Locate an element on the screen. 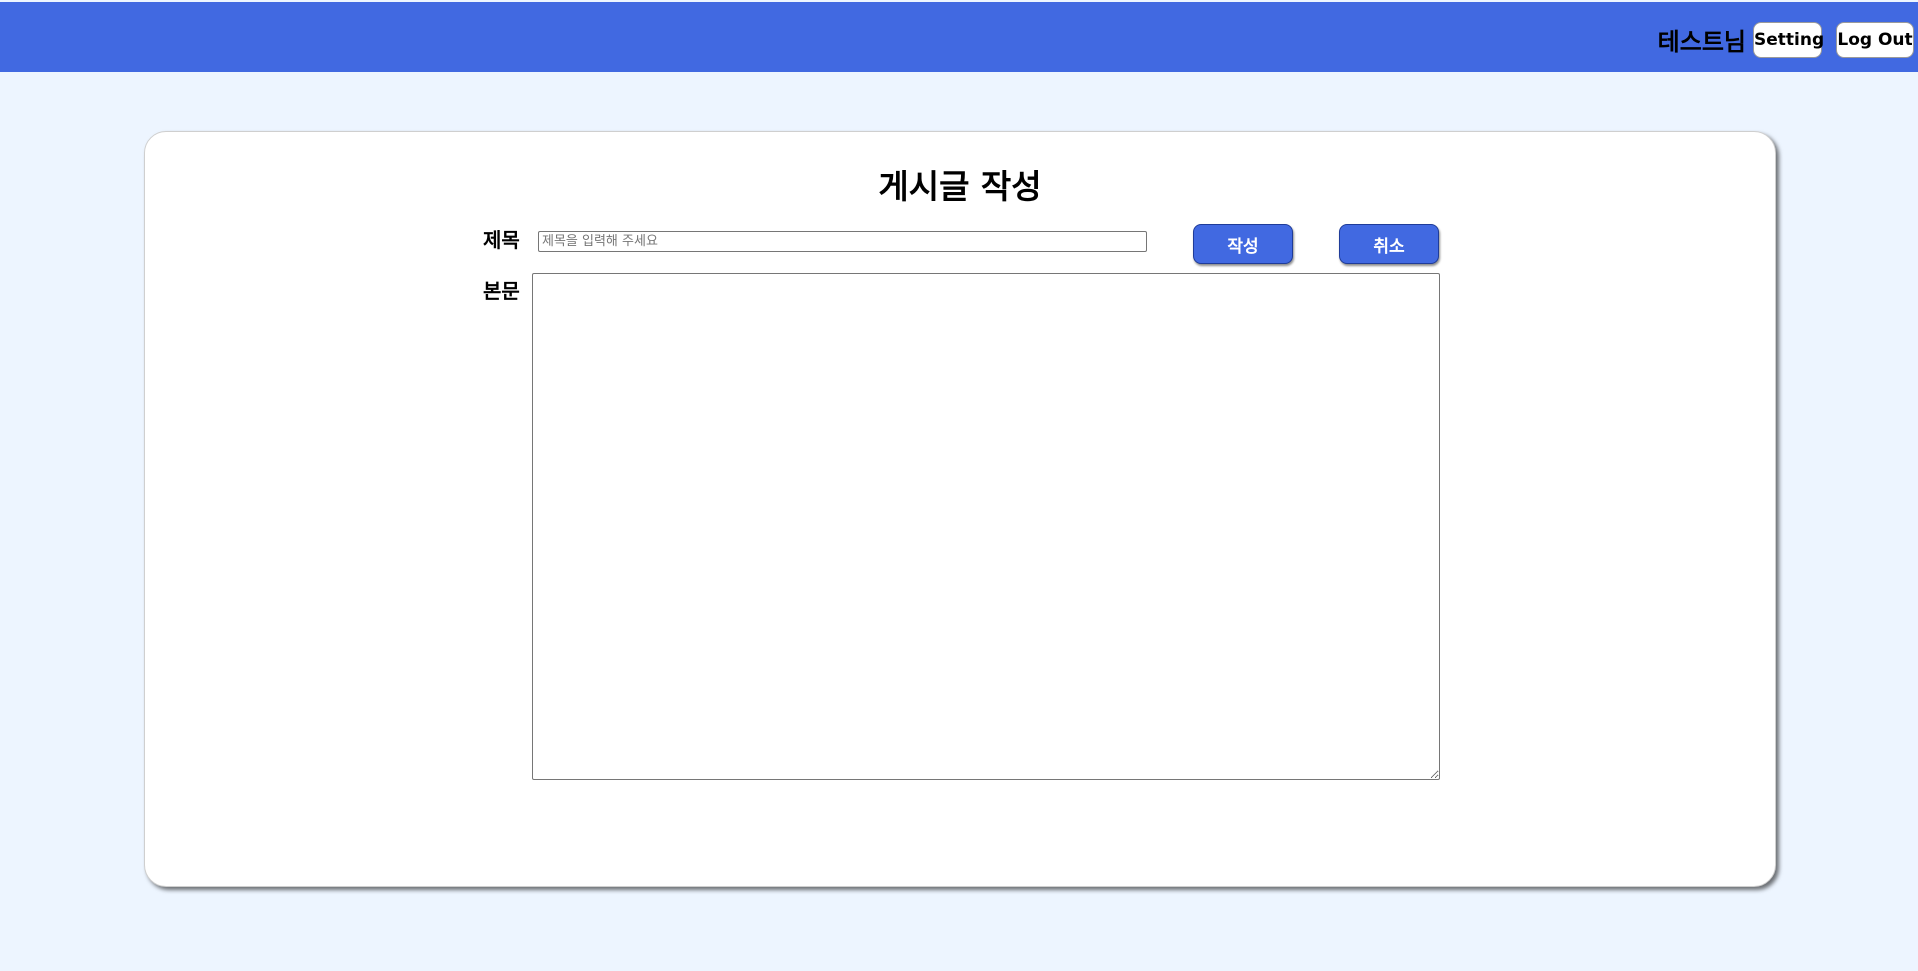 This screenshot has width=1918, height=971. title-input is located at coordinates (842, 241).